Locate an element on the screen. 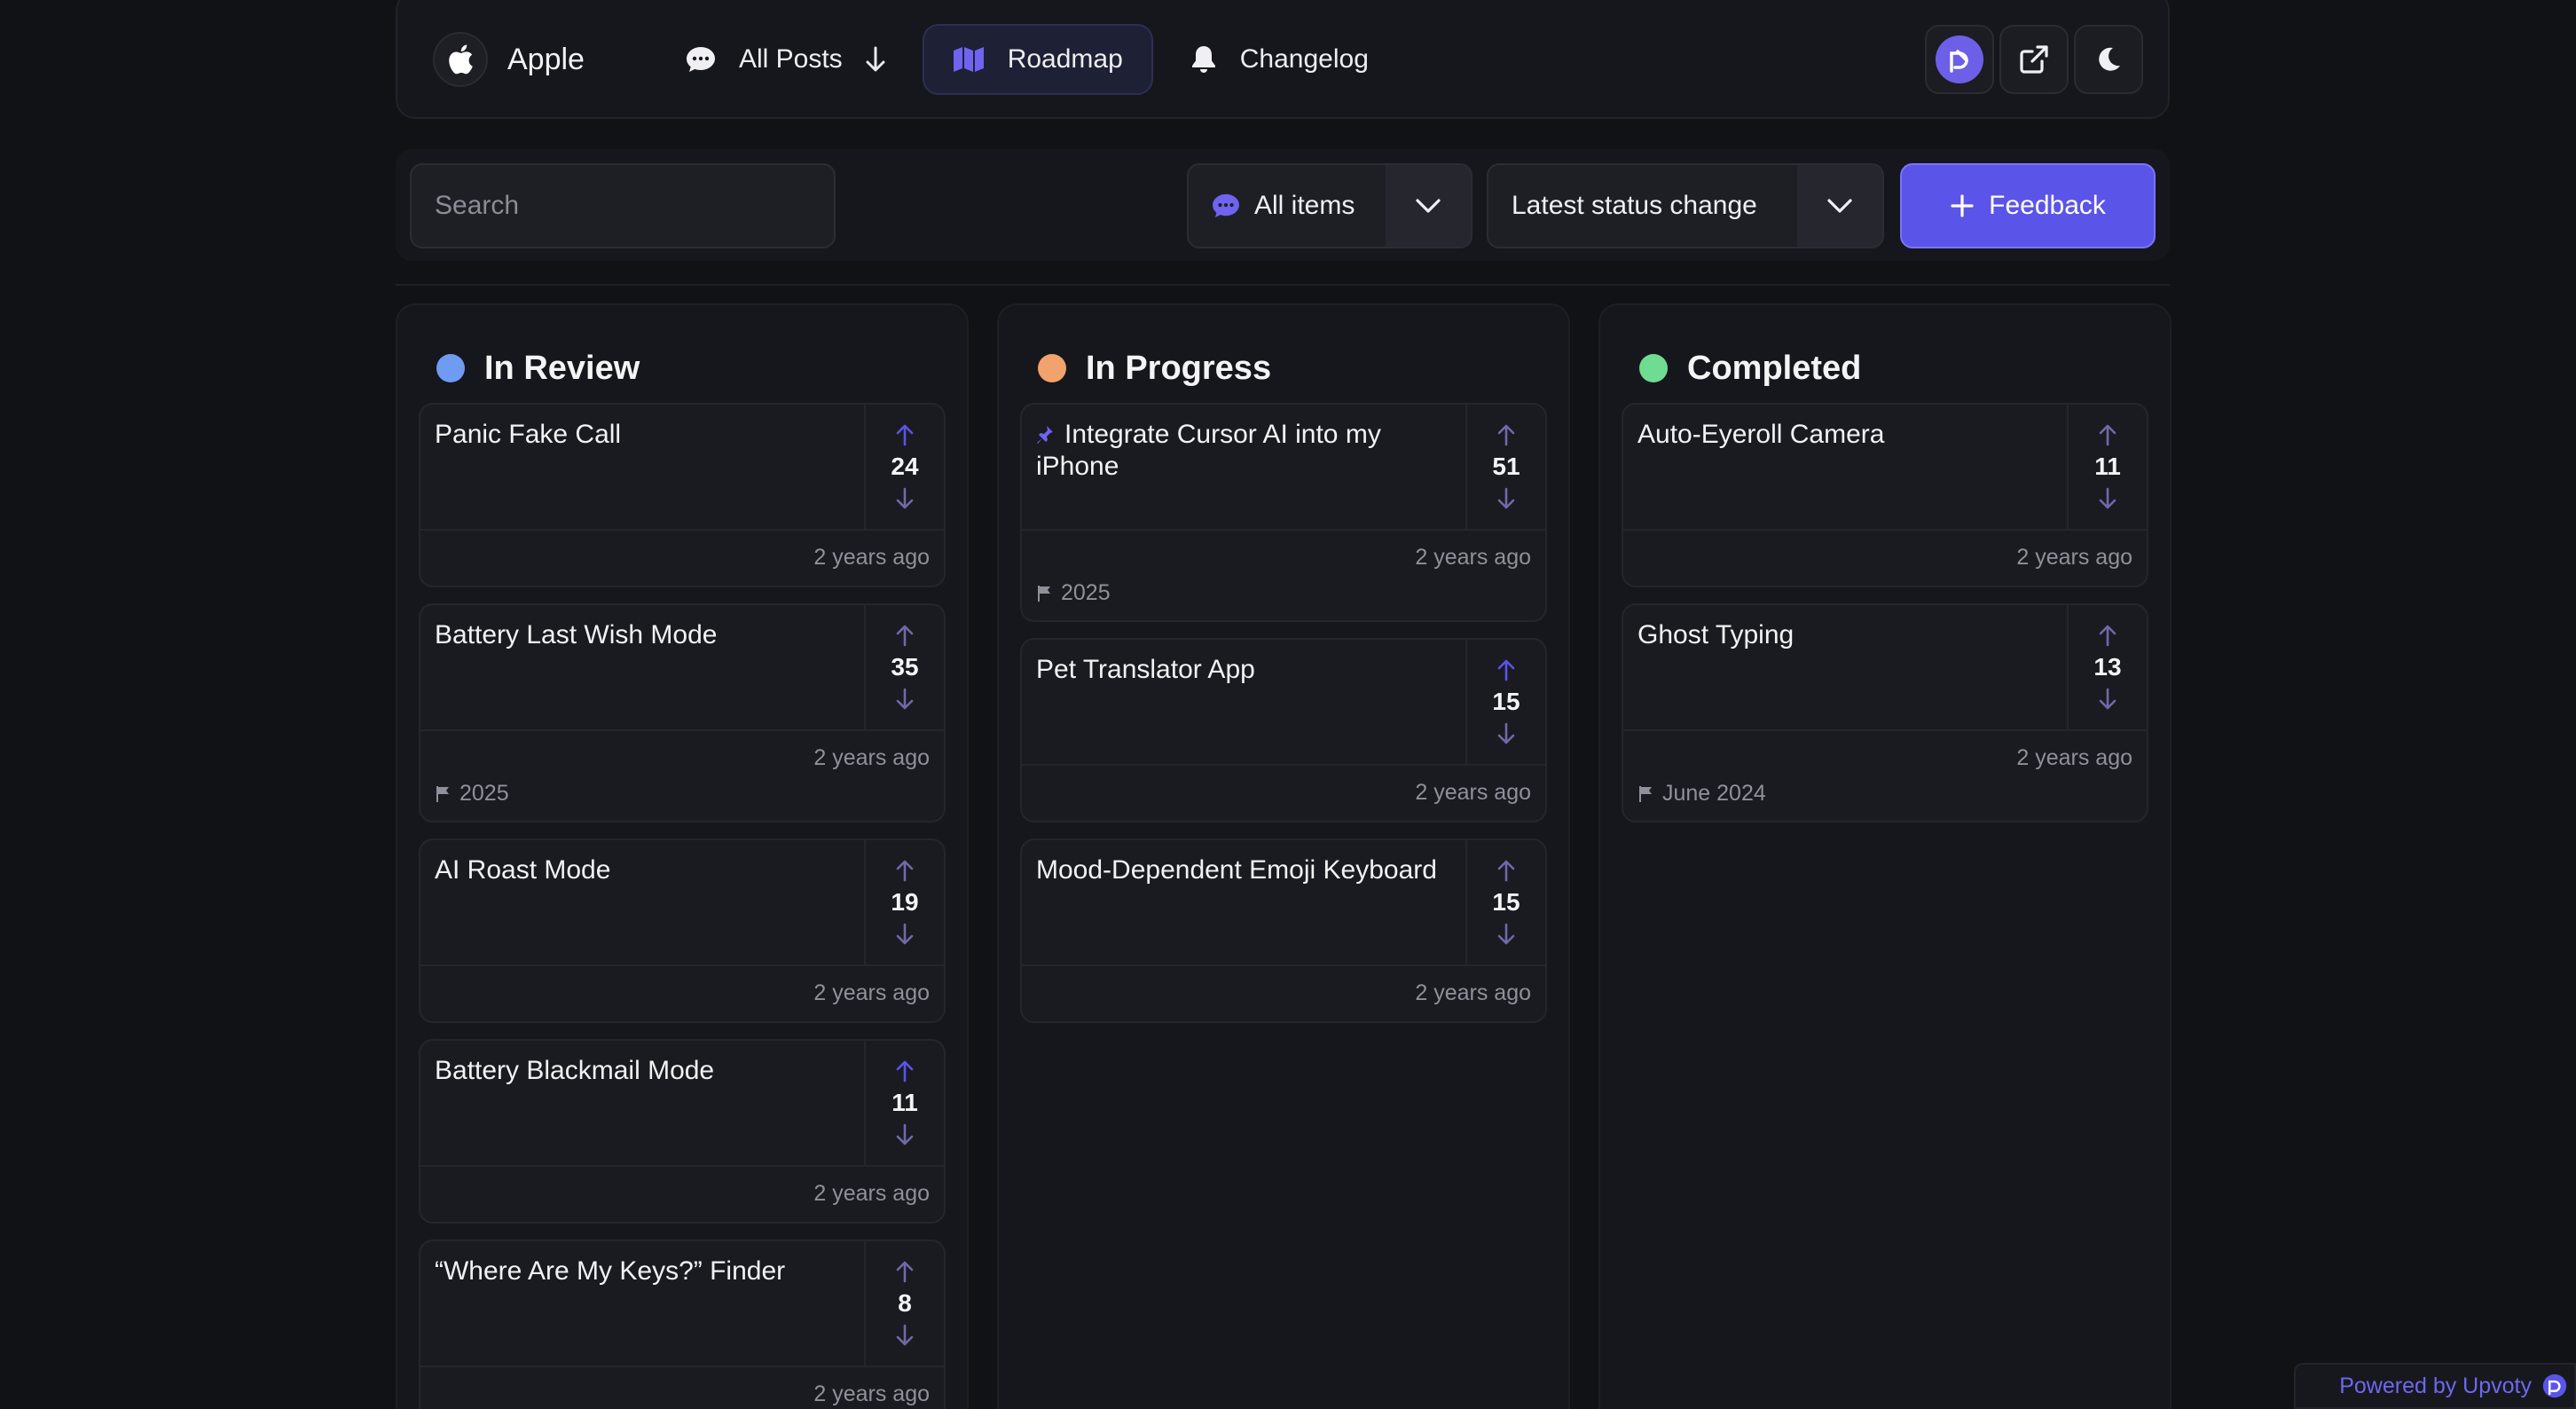  upvoty-logo-icon is located at coordinates (2554, 1386).